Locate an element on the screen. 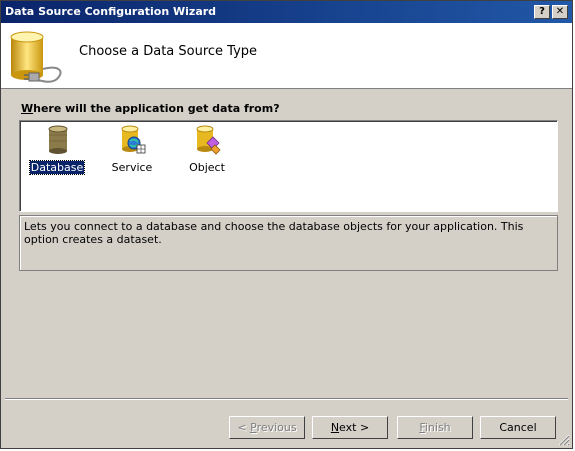 The image size is (575, 451). service-icon is located at coordinates (133, 139).